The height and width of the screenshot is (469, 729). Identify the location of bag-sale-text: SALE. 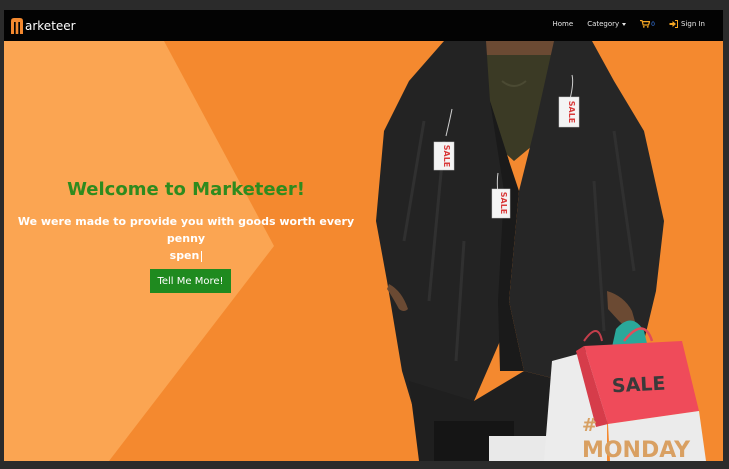
(638, 385).